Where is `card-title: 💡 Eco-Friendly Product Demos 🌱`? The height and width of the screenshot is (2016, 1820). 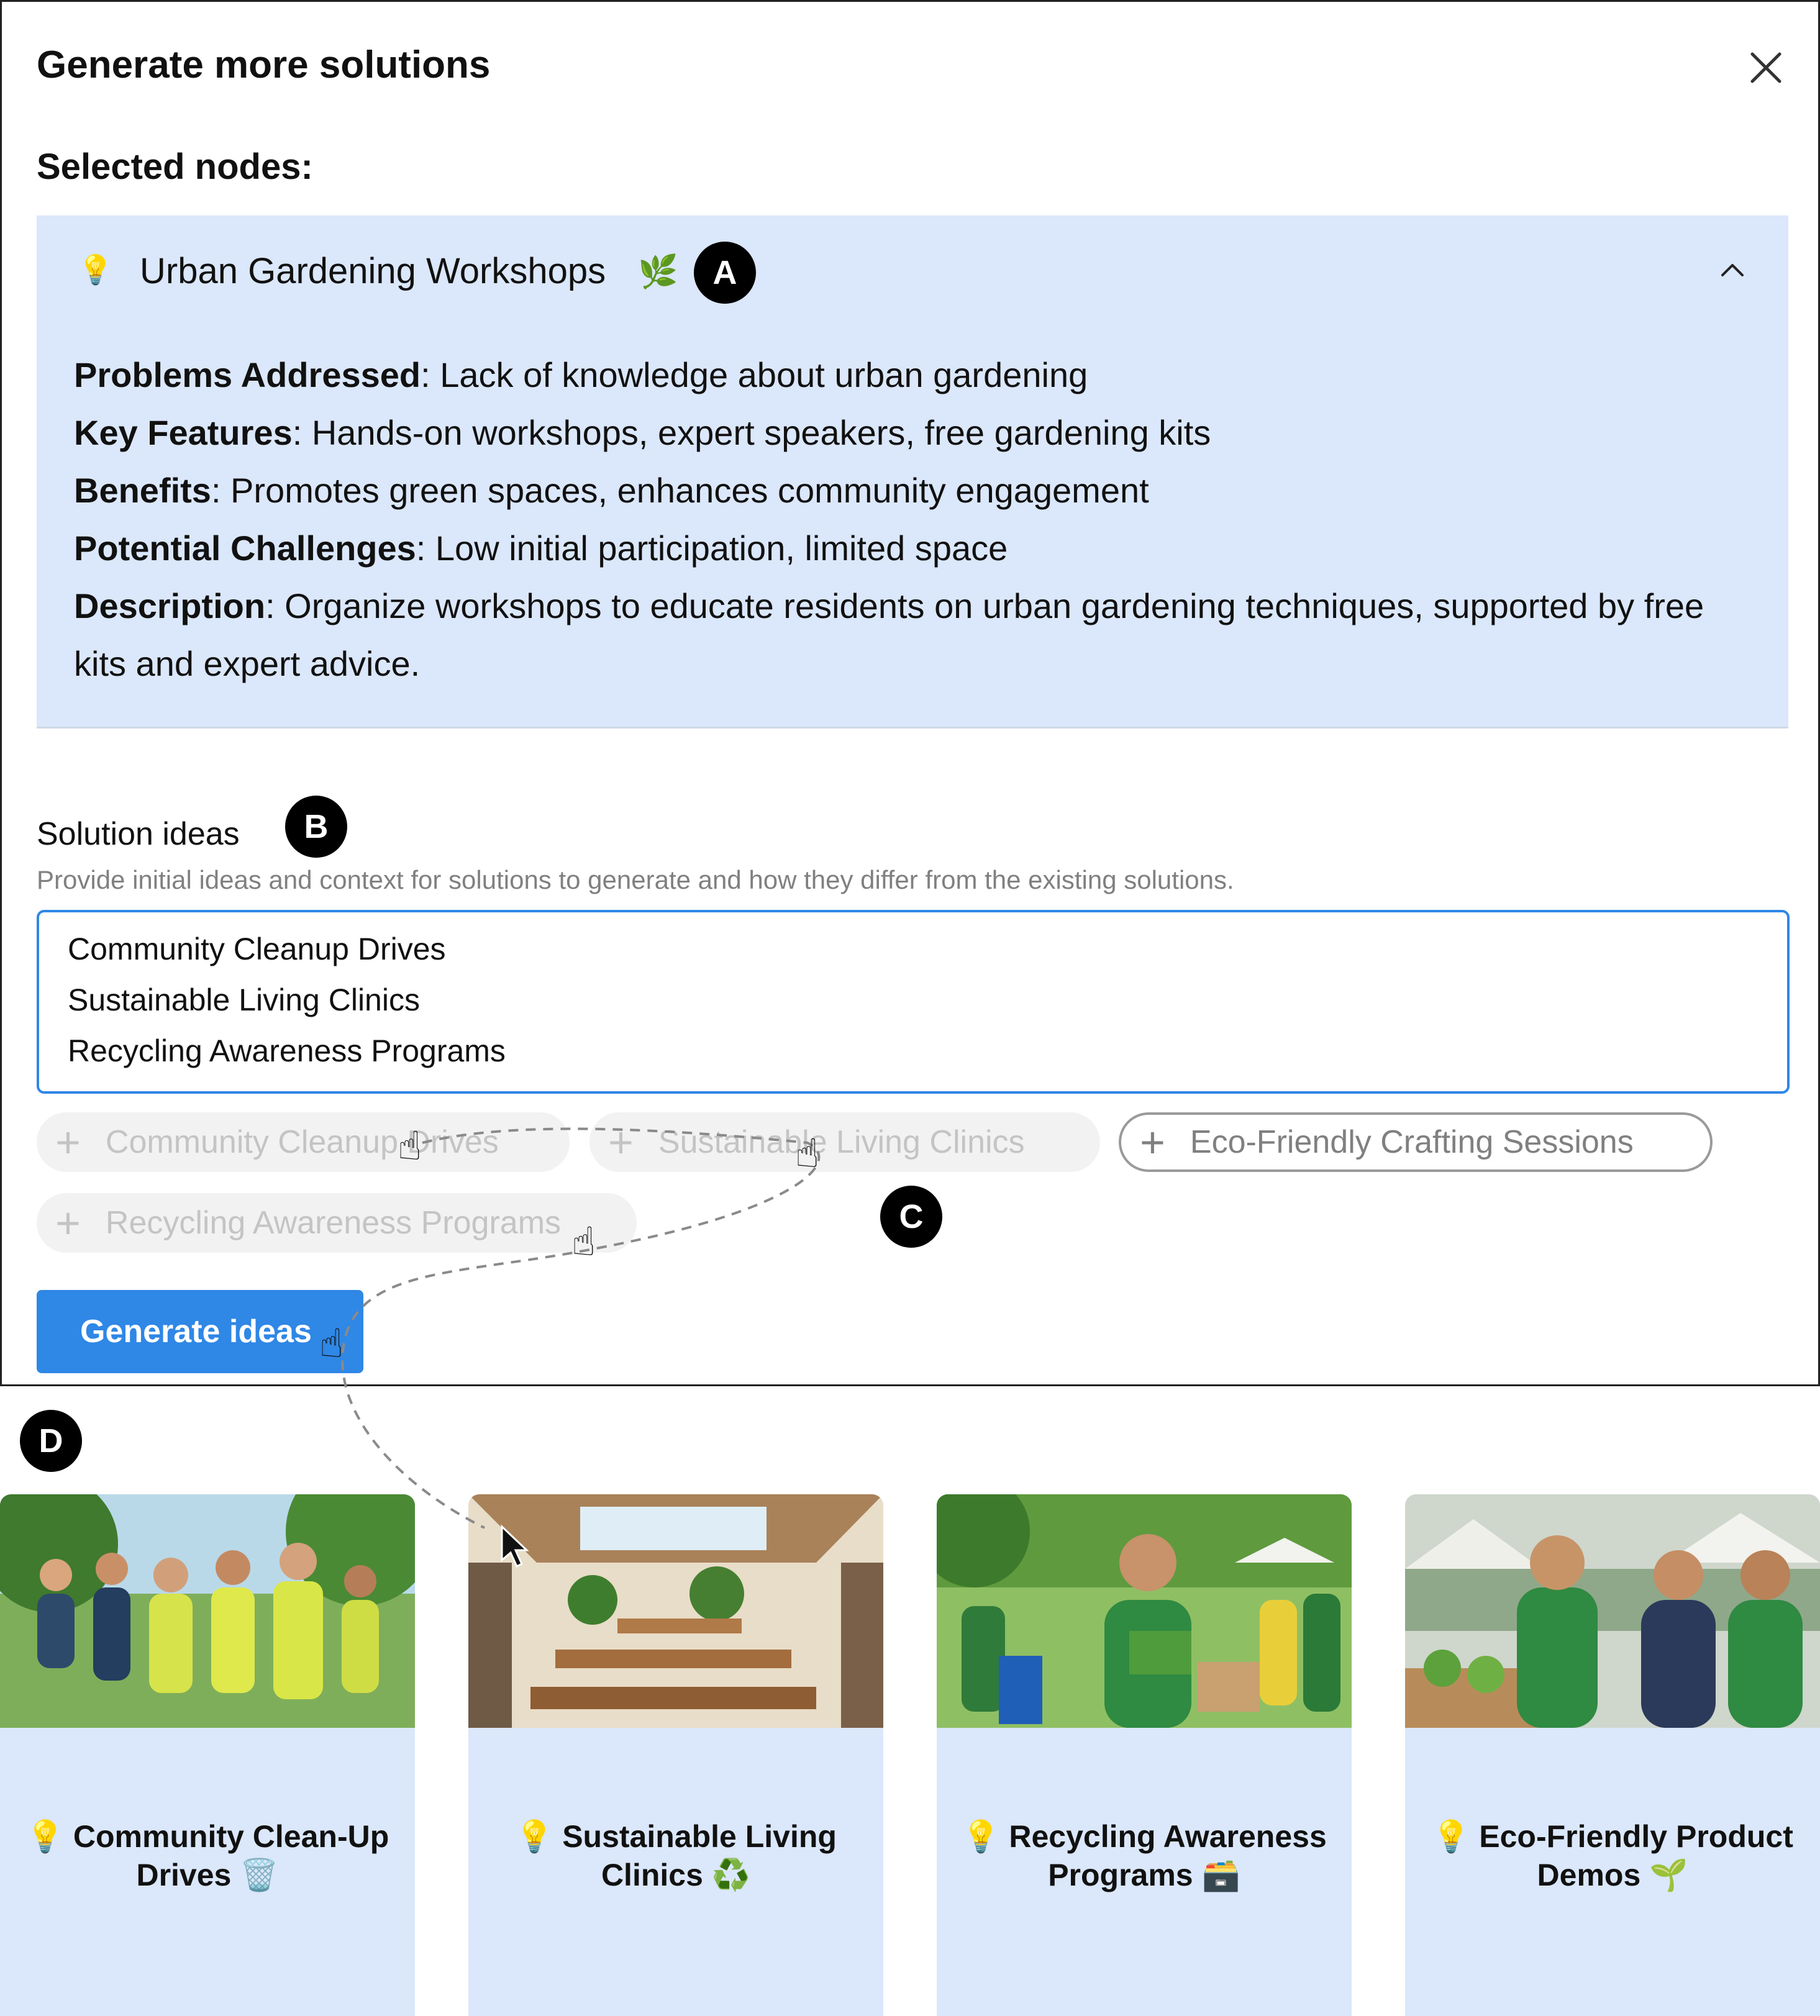 card-title: 💡 Eco-Friendly Product Demos 🌱 is located at coordinates (1613, 1855).